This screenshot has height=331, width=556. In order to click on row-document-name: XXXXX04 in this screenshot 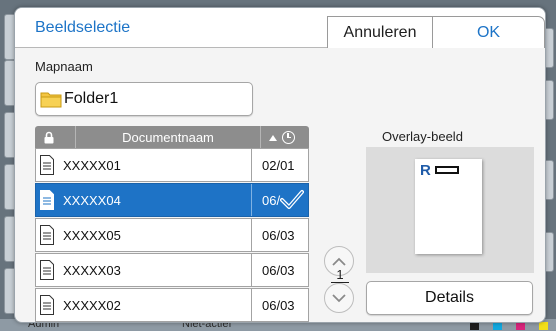, I will do `click(92, 200)`.